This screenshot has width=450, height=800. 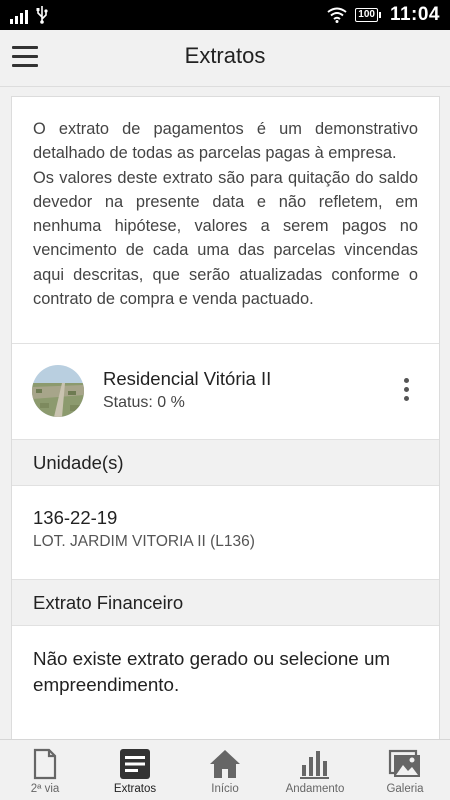 I want to click on nav-item-extratos: Extratos, so click(x=135, y=770).